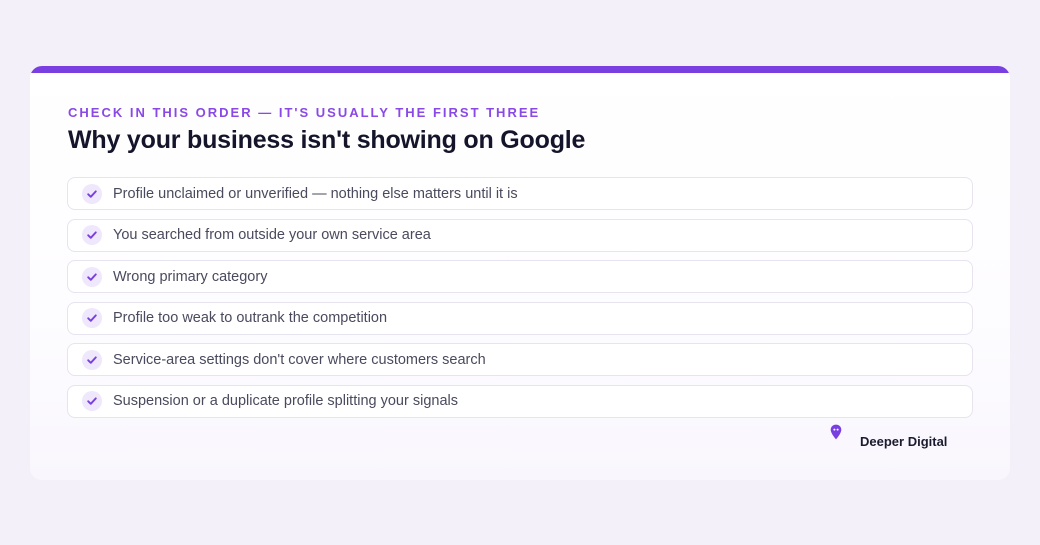 The image size is (1040, 545). I want to click on list-item: Wrong primary category, so click(520, 276).